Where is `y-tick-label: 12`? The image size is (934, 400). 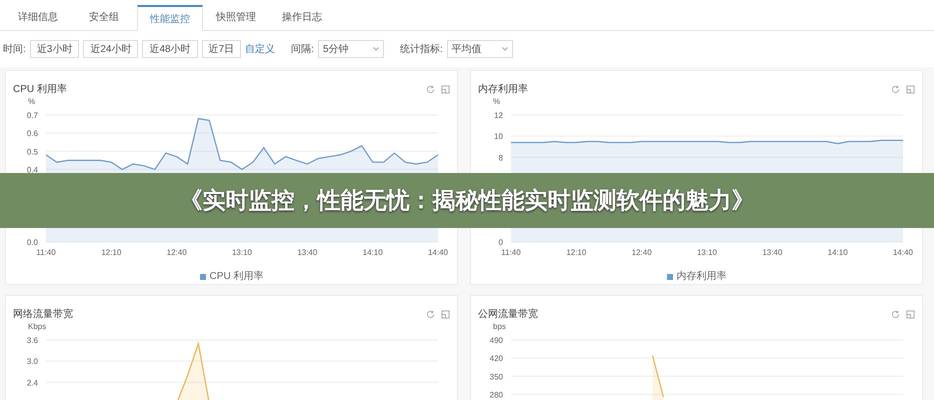 y-tick-label: 12 is located at coordinates (498, 115).